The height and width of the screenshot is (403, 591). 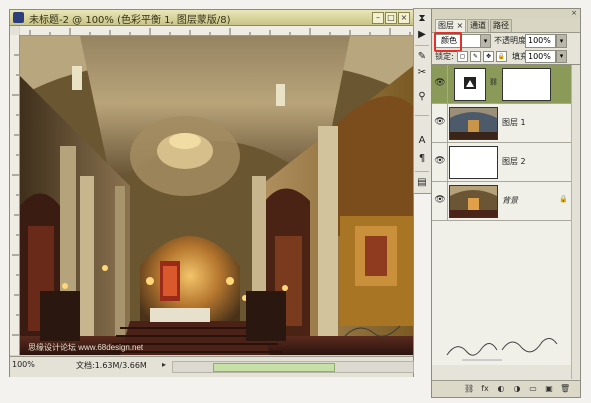 I want to click on panel-close-button: ×, so click(x=574, y=13).